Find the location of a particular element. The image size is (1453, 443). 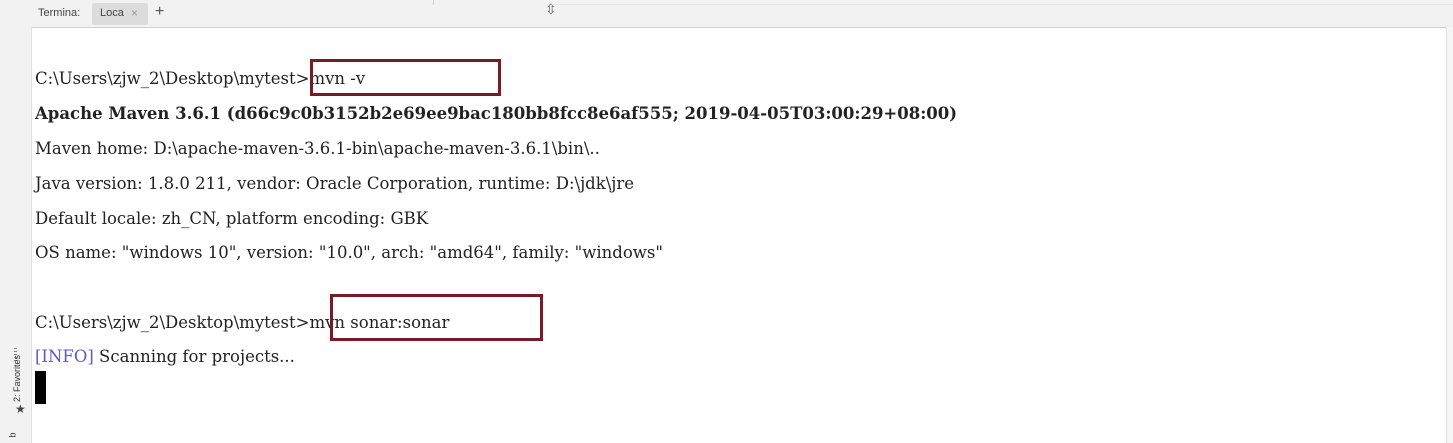

highlight-box-mvn-v is located at coordinates (405, 77).